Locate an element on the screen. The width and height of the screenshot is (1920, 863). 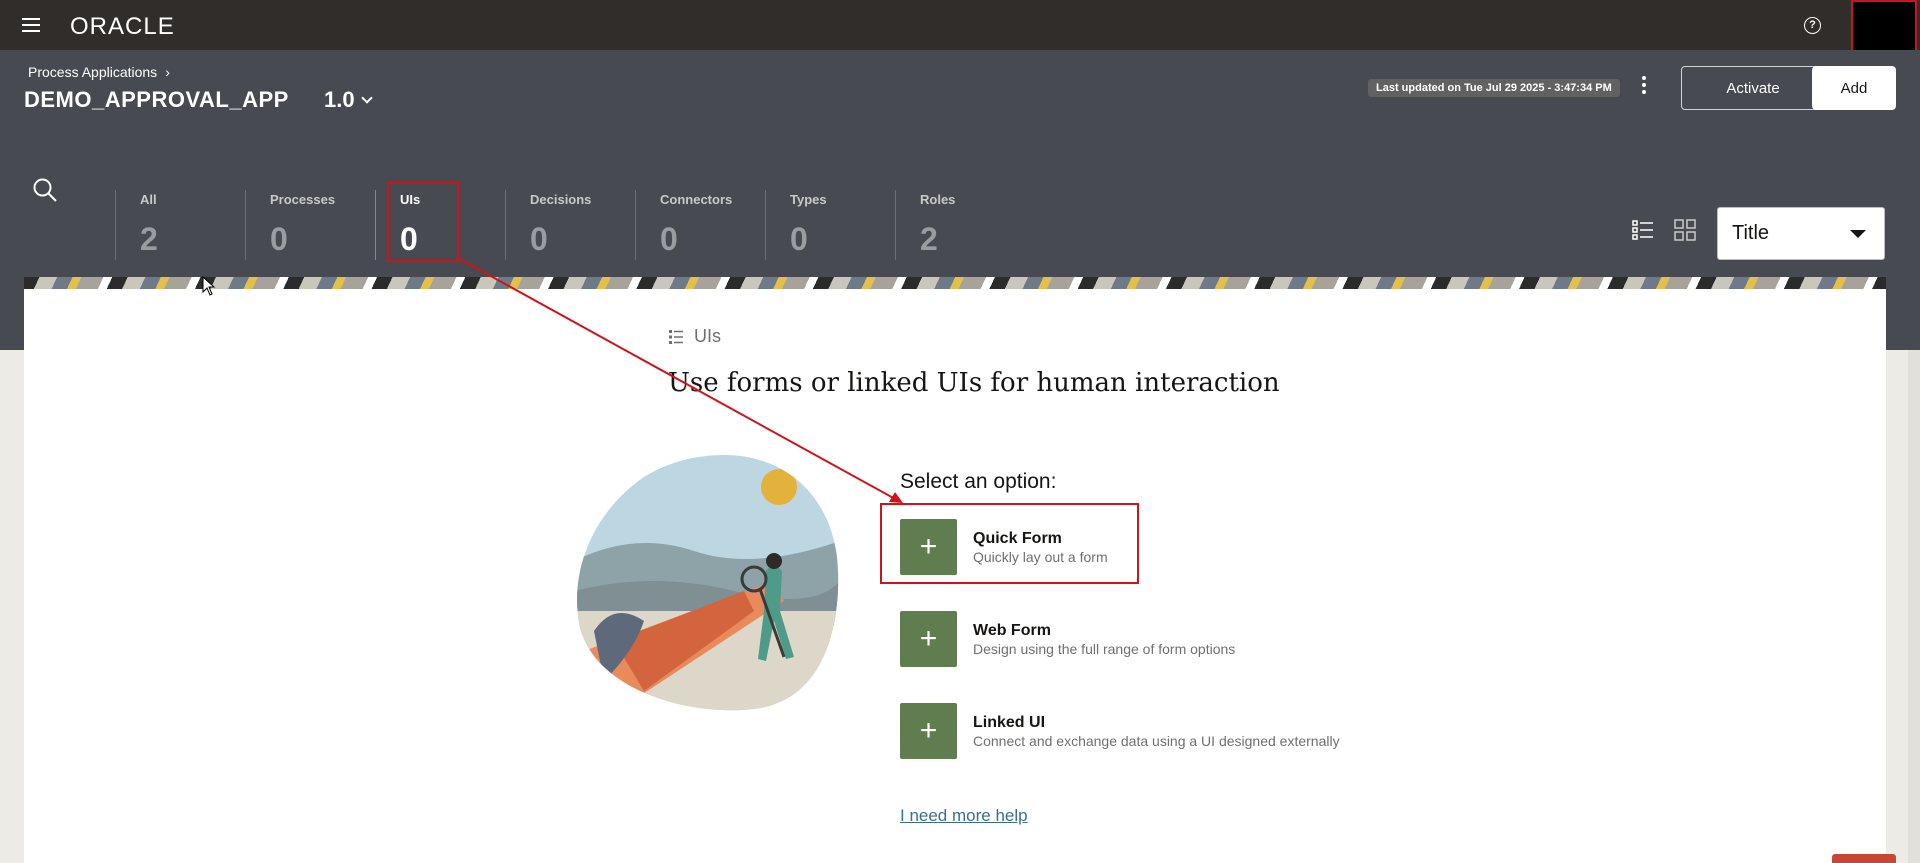
stat-label: Decisions is located at coordinates (561, 199).